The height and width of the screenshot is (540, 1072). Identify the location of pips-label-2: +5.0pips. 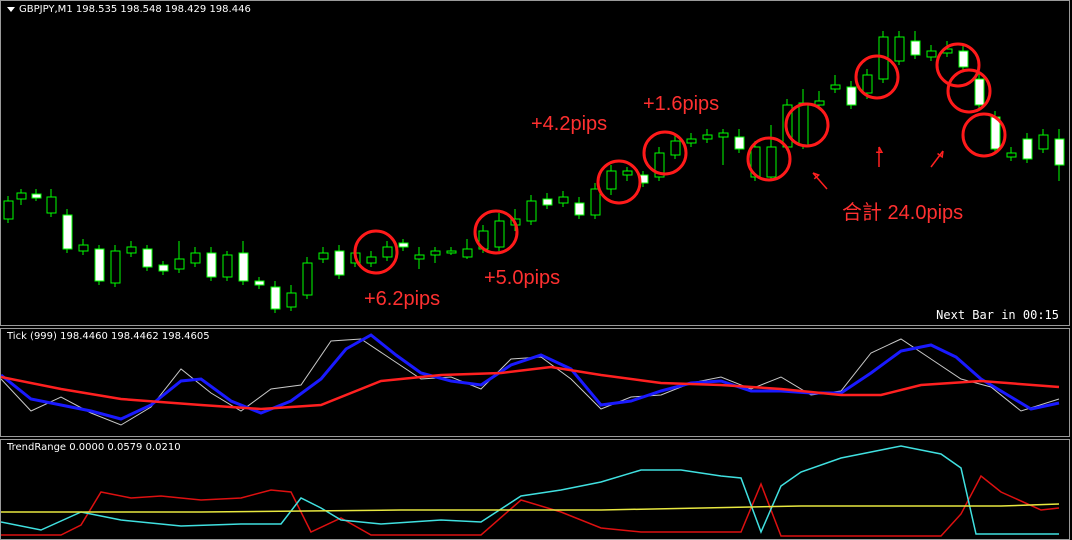
(522, 278).